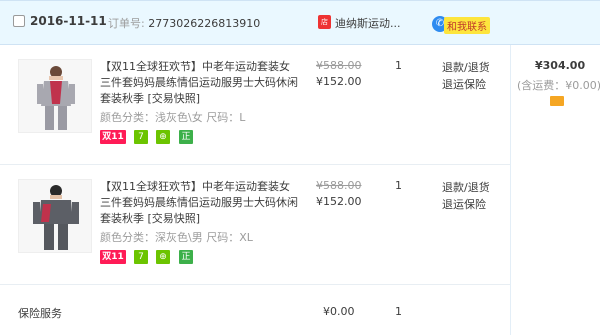  Describe the element at coordinates (339, 311) in the screenshot. I see `insurance-price: ¥0.00` at that location.